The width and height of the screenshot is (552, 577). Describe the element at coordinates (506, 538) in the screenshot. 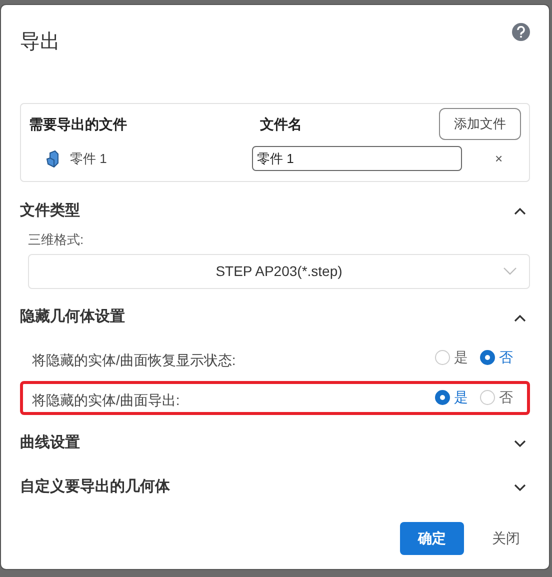

I see `close-button: 关闭` at that location.